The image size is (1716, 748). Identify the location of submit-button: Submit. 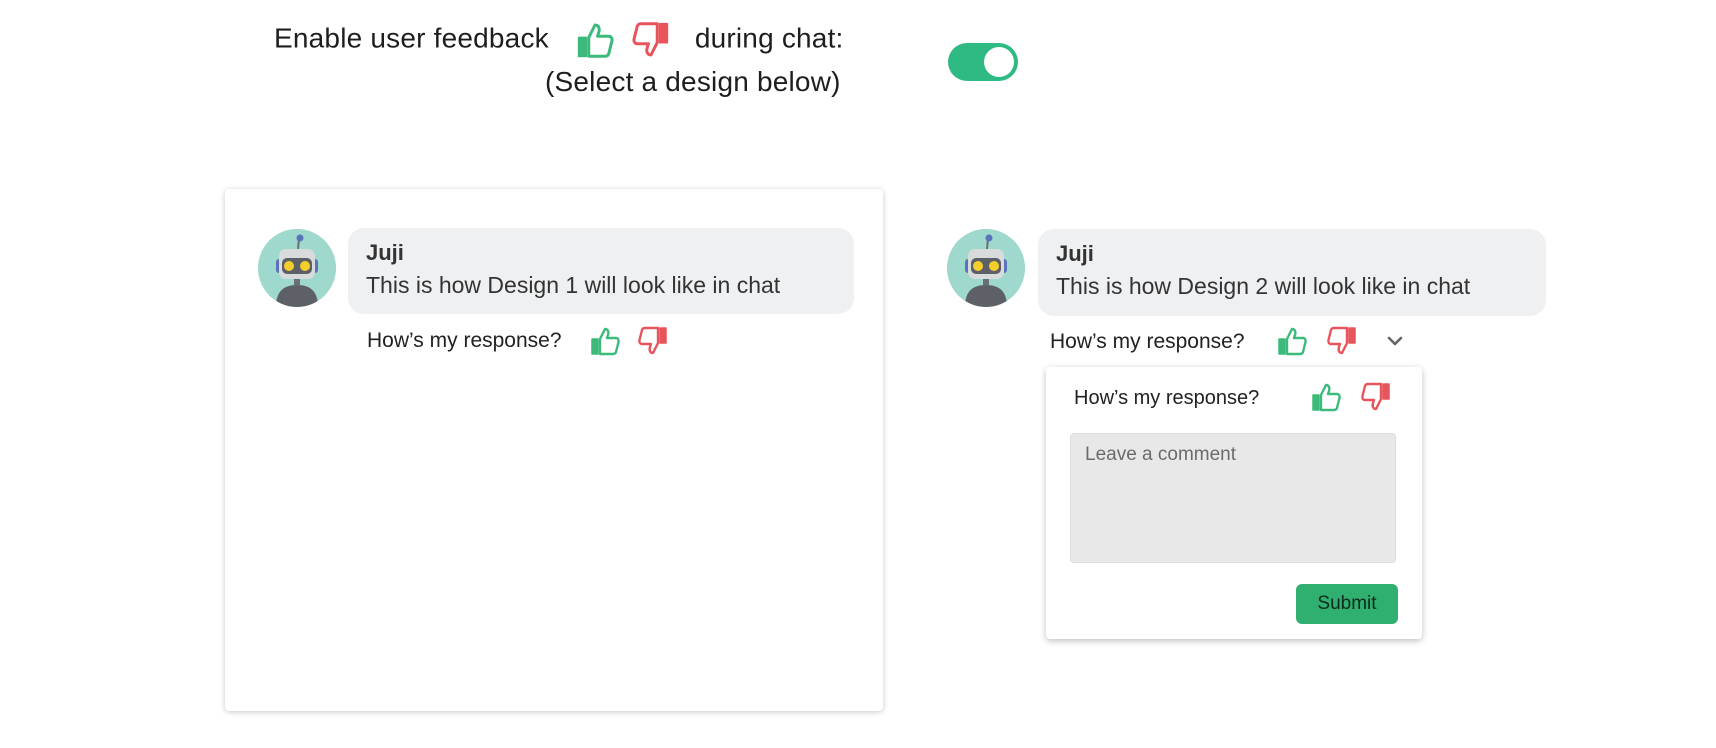
(1347, 604).